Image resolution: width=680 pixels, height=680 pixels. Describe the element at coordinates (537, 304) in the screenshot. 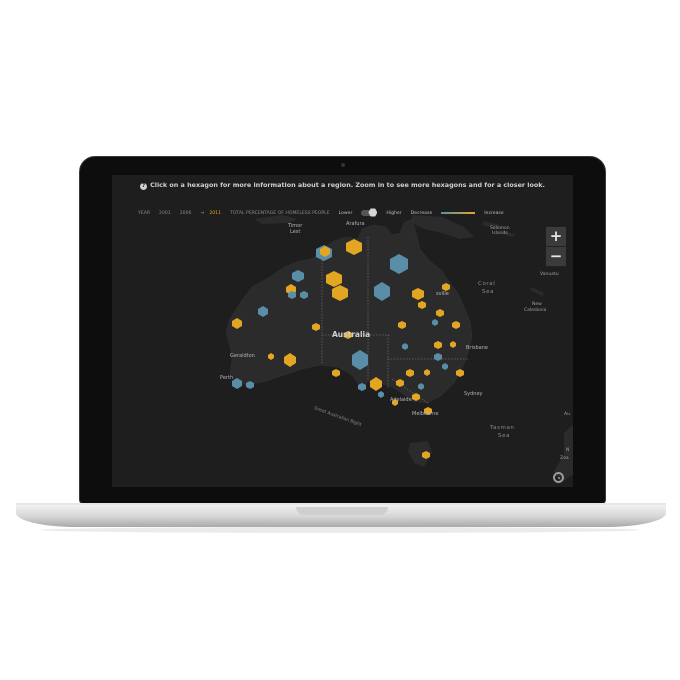

I see `label-new-caledonia-1: New` at that location.